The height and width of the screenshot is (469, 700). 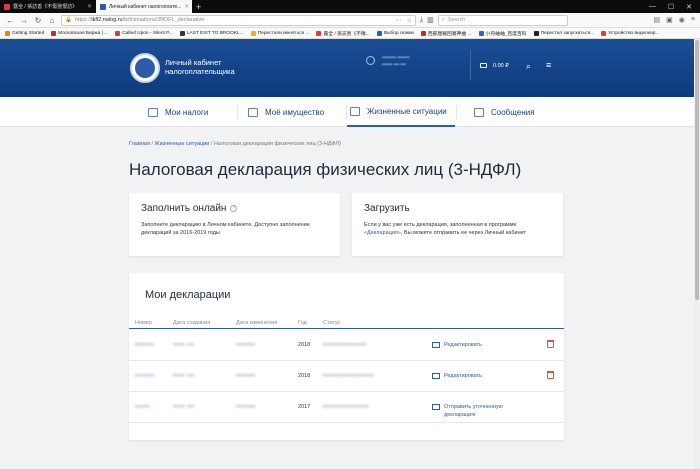 I want to click on forward-icon: →, so click(x=24, y=20).